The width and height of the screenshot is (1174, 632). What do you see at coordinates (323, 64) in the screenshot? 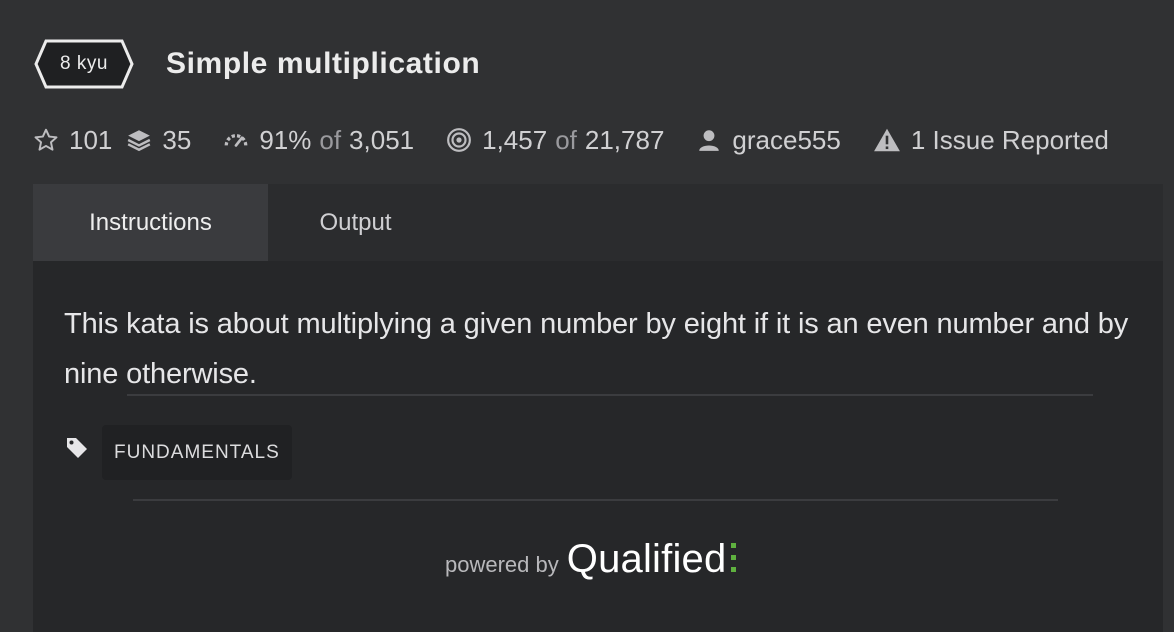
I see `kata-title: Simple multiplication` at bounding box center [323, 64].